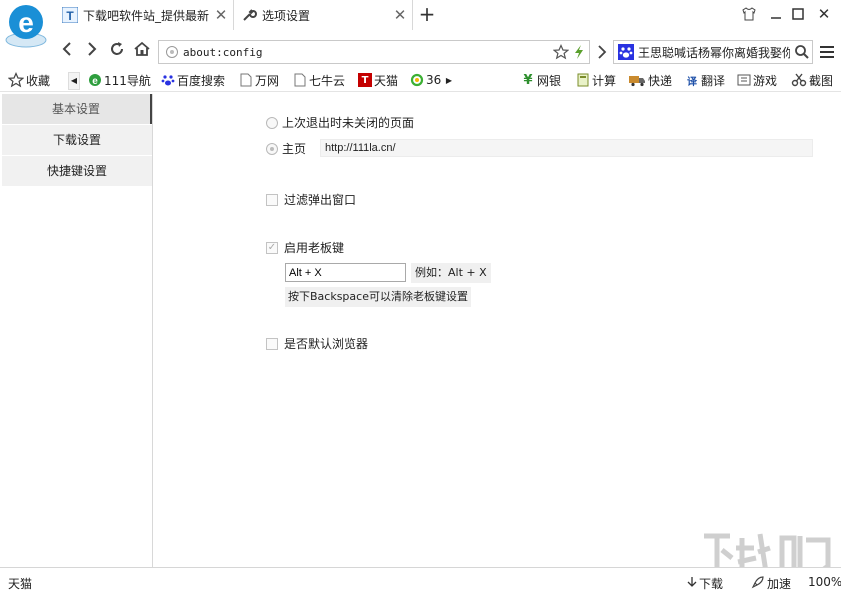 Image resolution: width=841 pixels, height=595 pixels. What do you see at coordinates (583, 80) in the screenshot?
I see `calculator-icon` at bounding box center [583, 80].